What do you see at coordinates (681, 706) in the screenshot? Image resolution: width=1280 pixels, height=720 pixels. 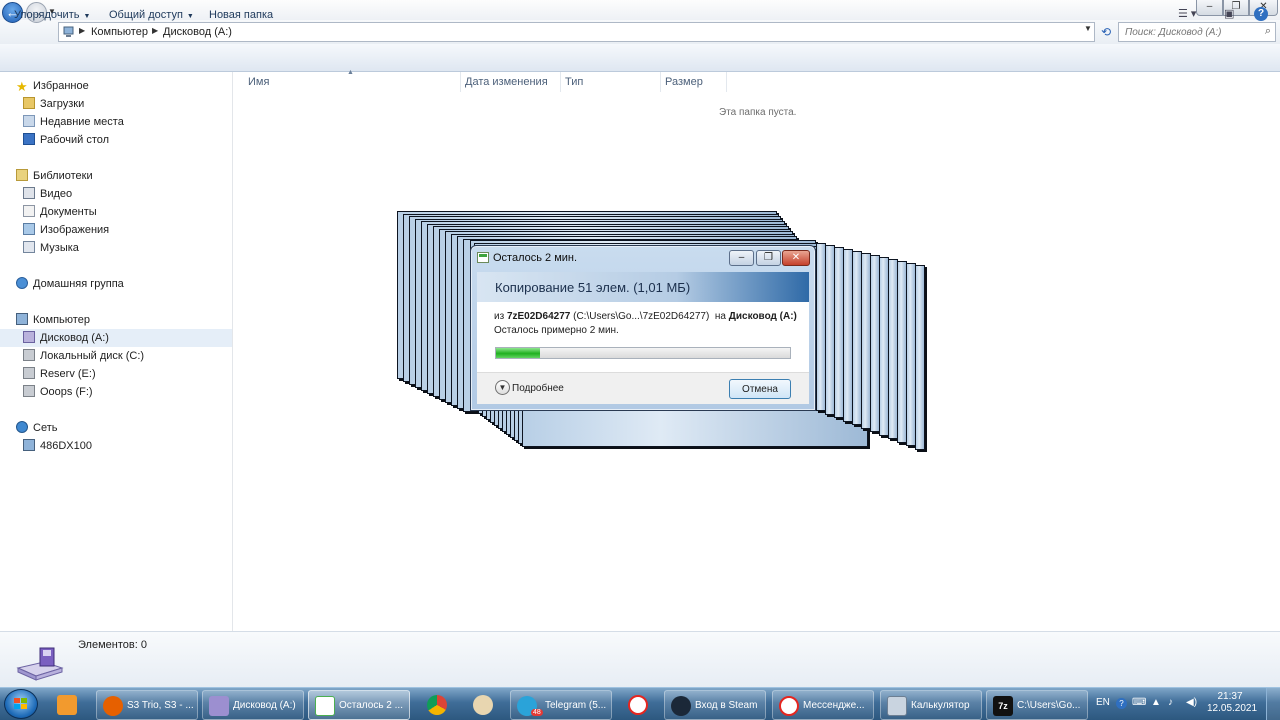 I see `steam-icon` at bounding box center [681, 706].